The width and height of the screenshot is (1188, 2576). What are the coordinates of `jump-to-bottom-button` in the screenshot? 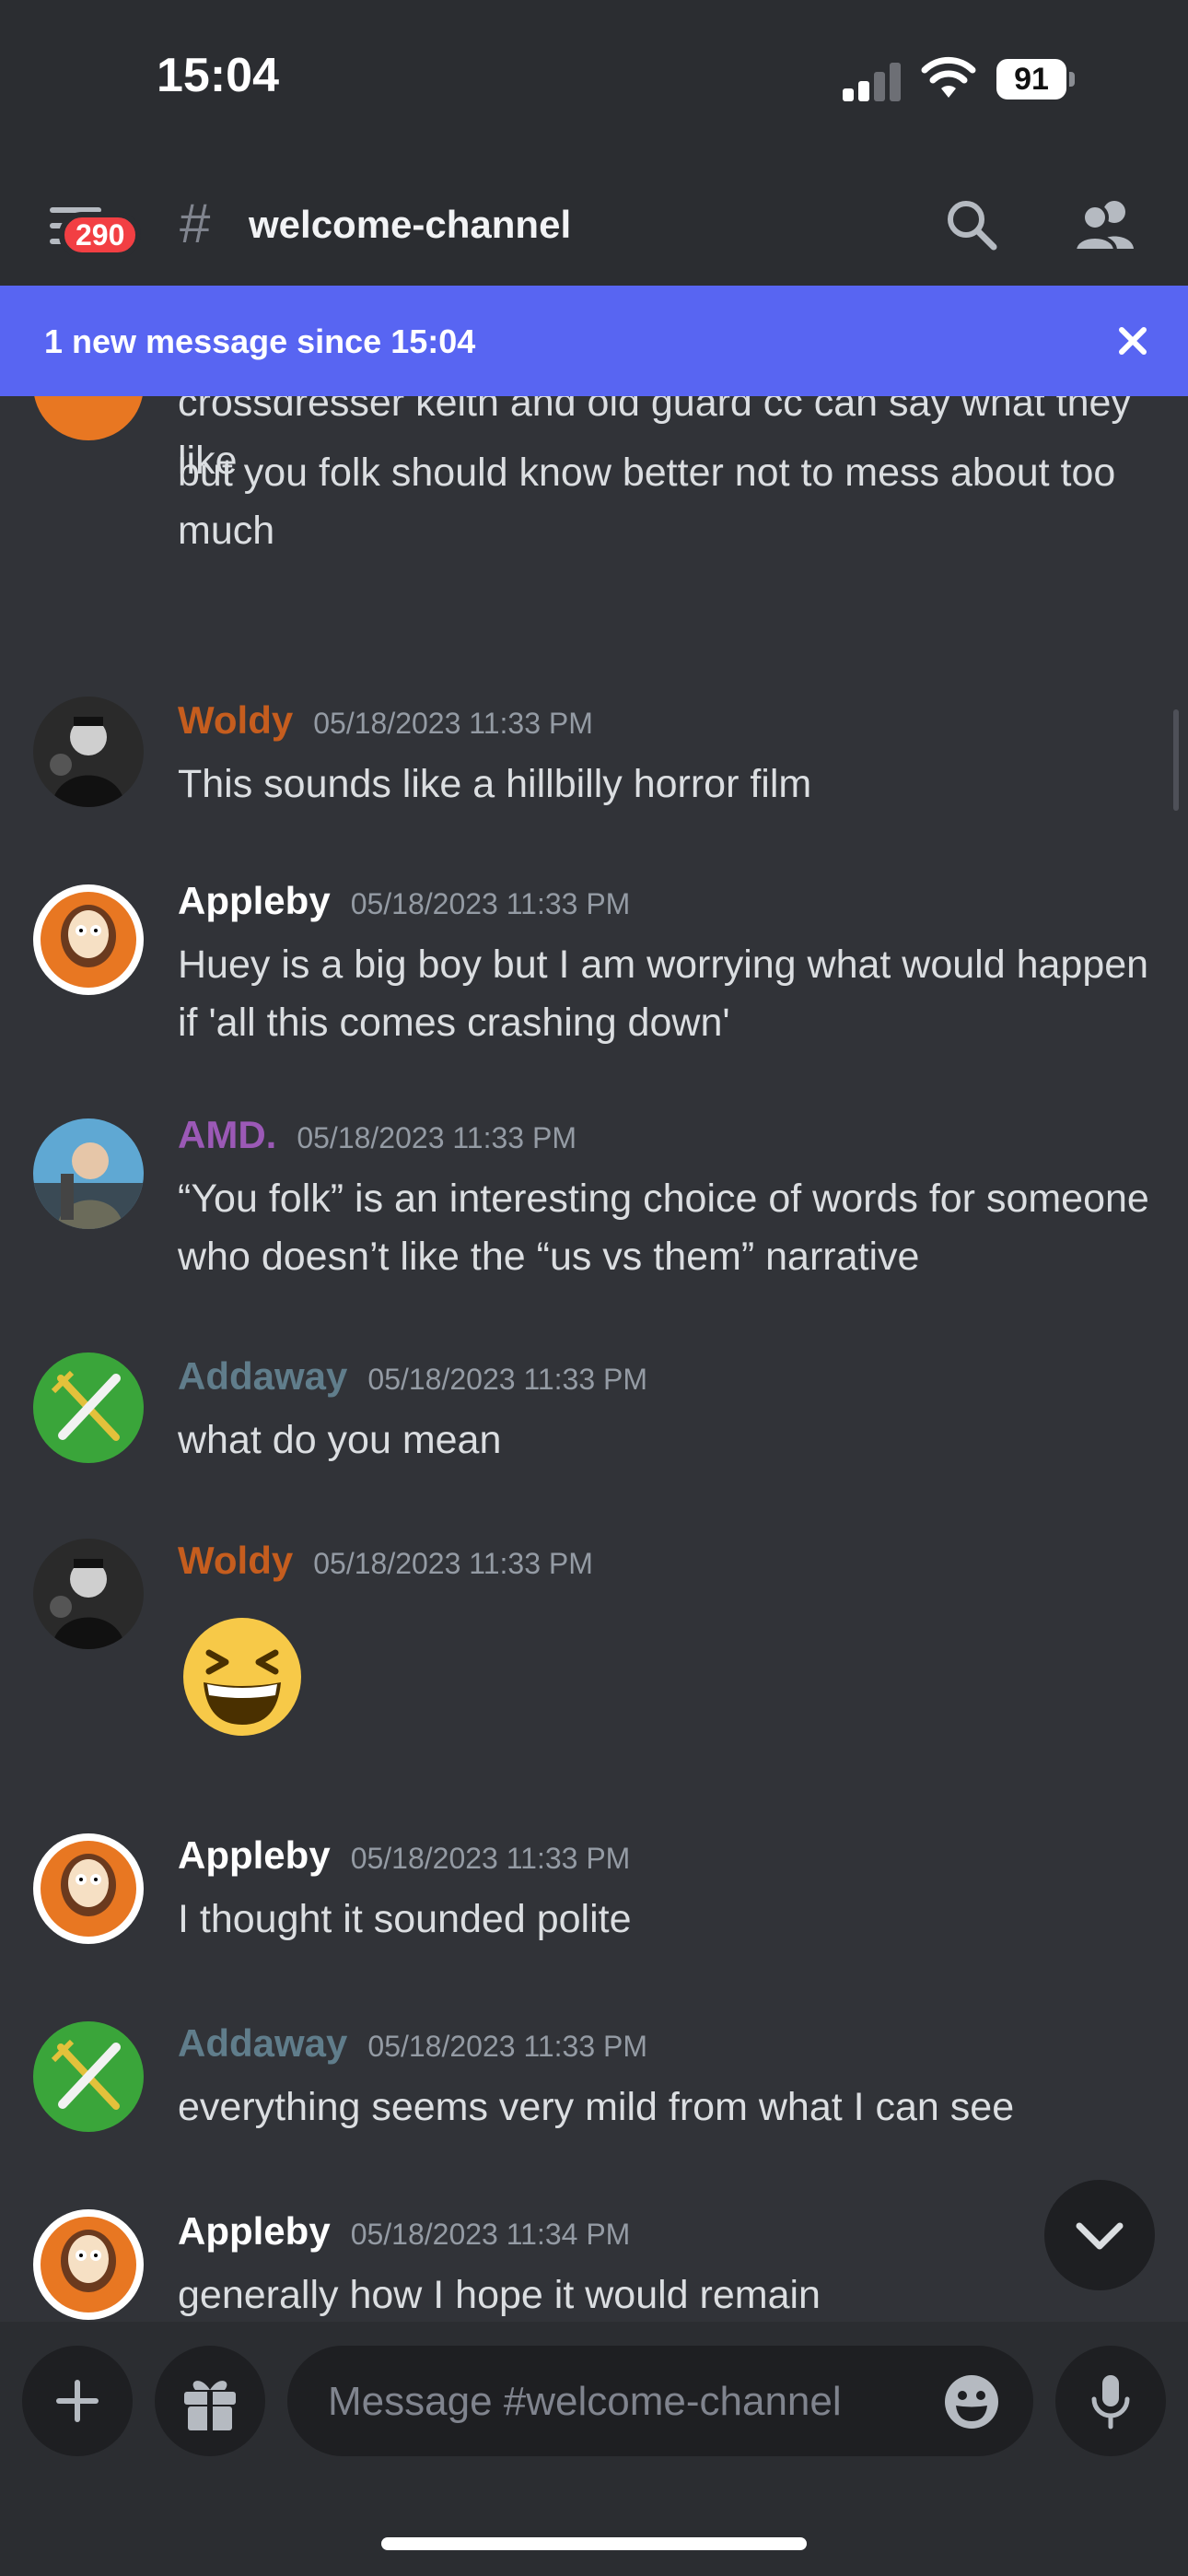 It's located at (1099, 2235).